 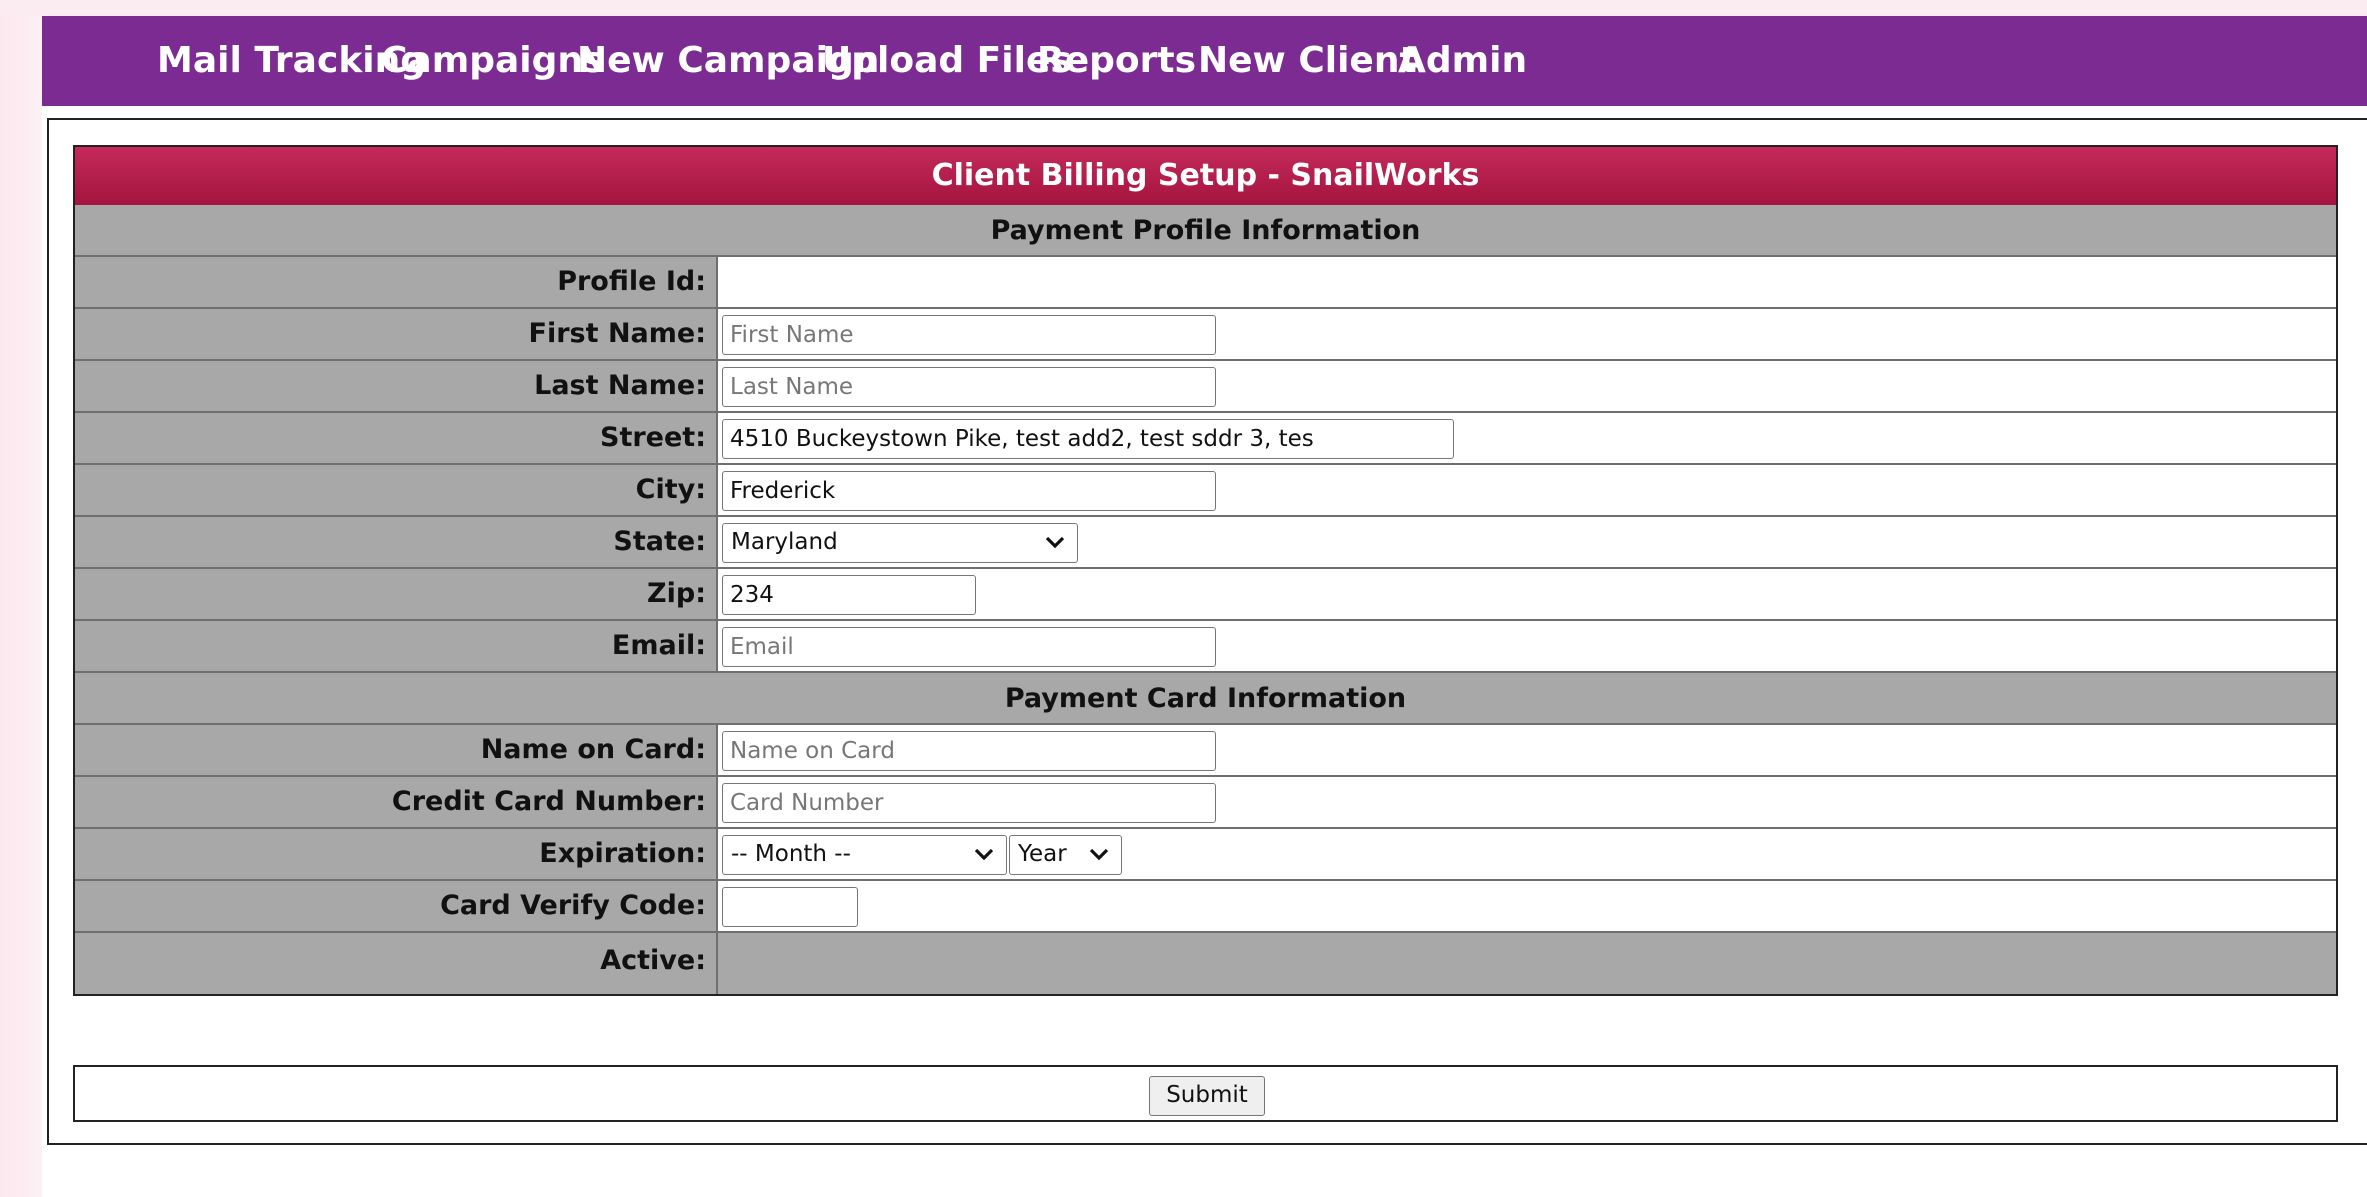 What do you see at coordinates (1462, 61) in the screenshot?
I see `nav-admin: Admin` at bounding box center [1462, 61].